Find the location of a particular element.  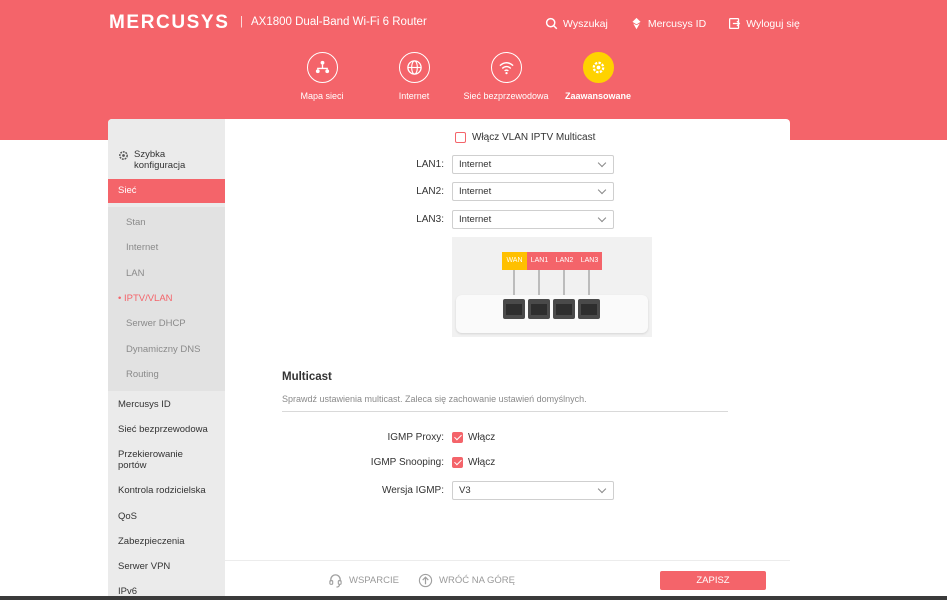

nav-wireless: Sieć bezprzewodowa is located at coordinates (506, 77).